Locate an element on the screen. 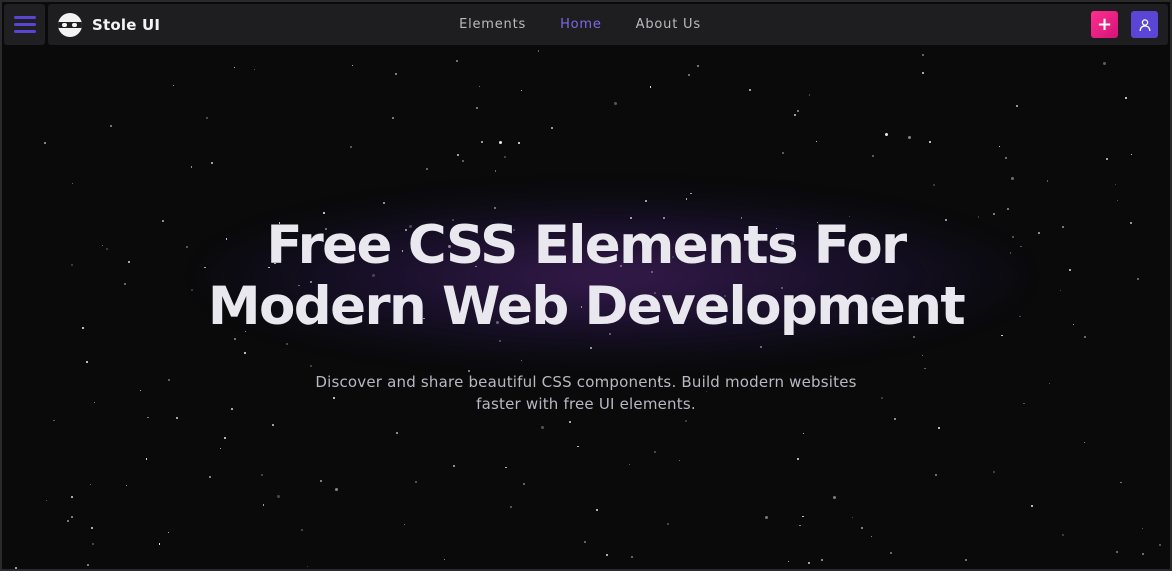 The height and width of the screenshot is (571, 1172). hero-title-line-2: Modern Web Development is located at coordinates (586, 306).